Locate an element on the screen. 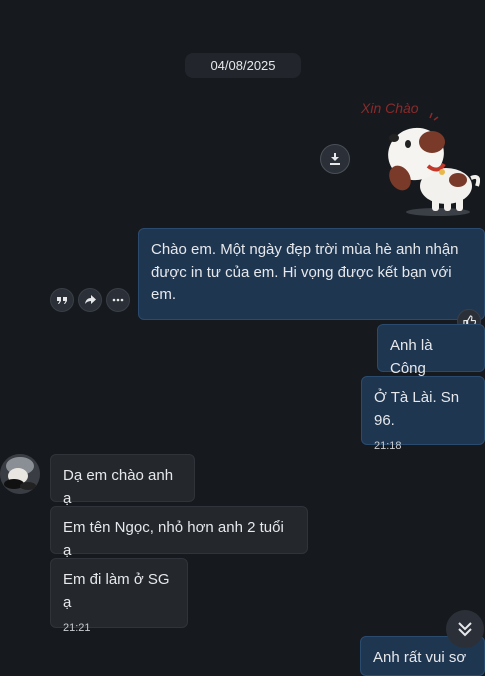 Image resolution: width=485 pixels, height=676 pixels. download-button is located at coordinates (335, 159).